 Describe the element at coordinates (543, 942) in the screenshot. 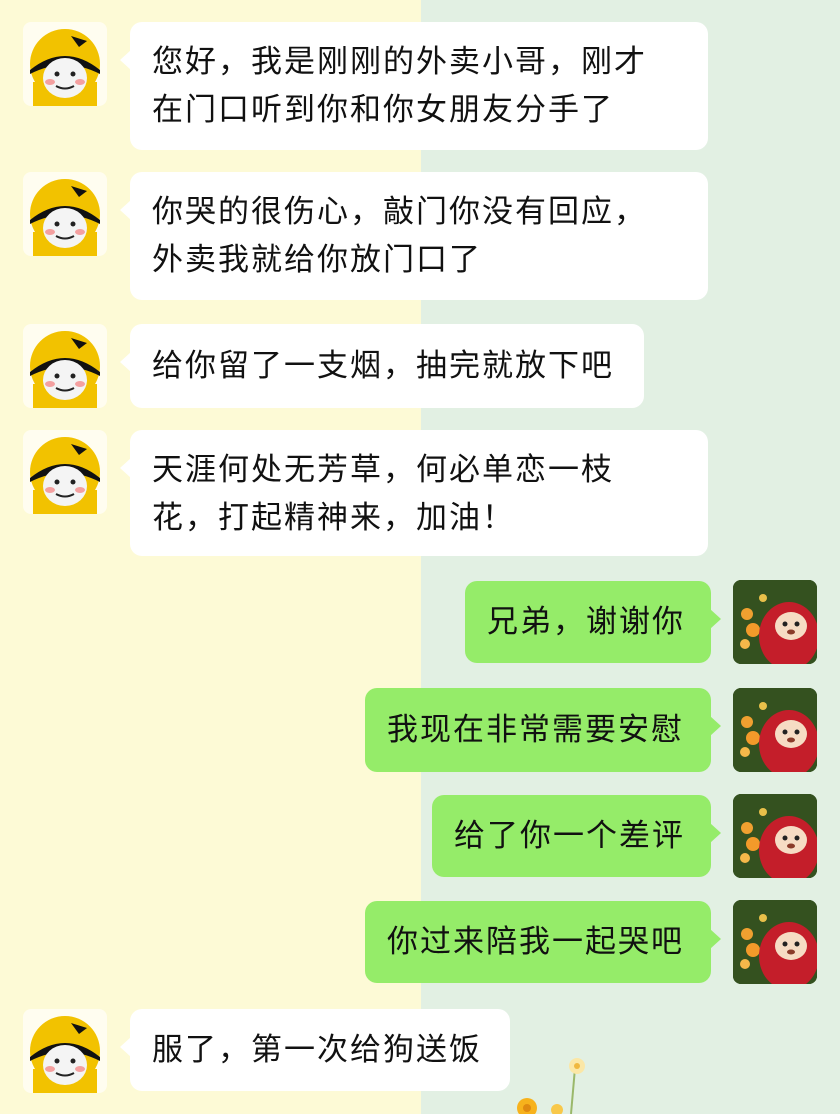

I see `message-bubble-outgoing: 你过来陪我一起哭吧` at that location.